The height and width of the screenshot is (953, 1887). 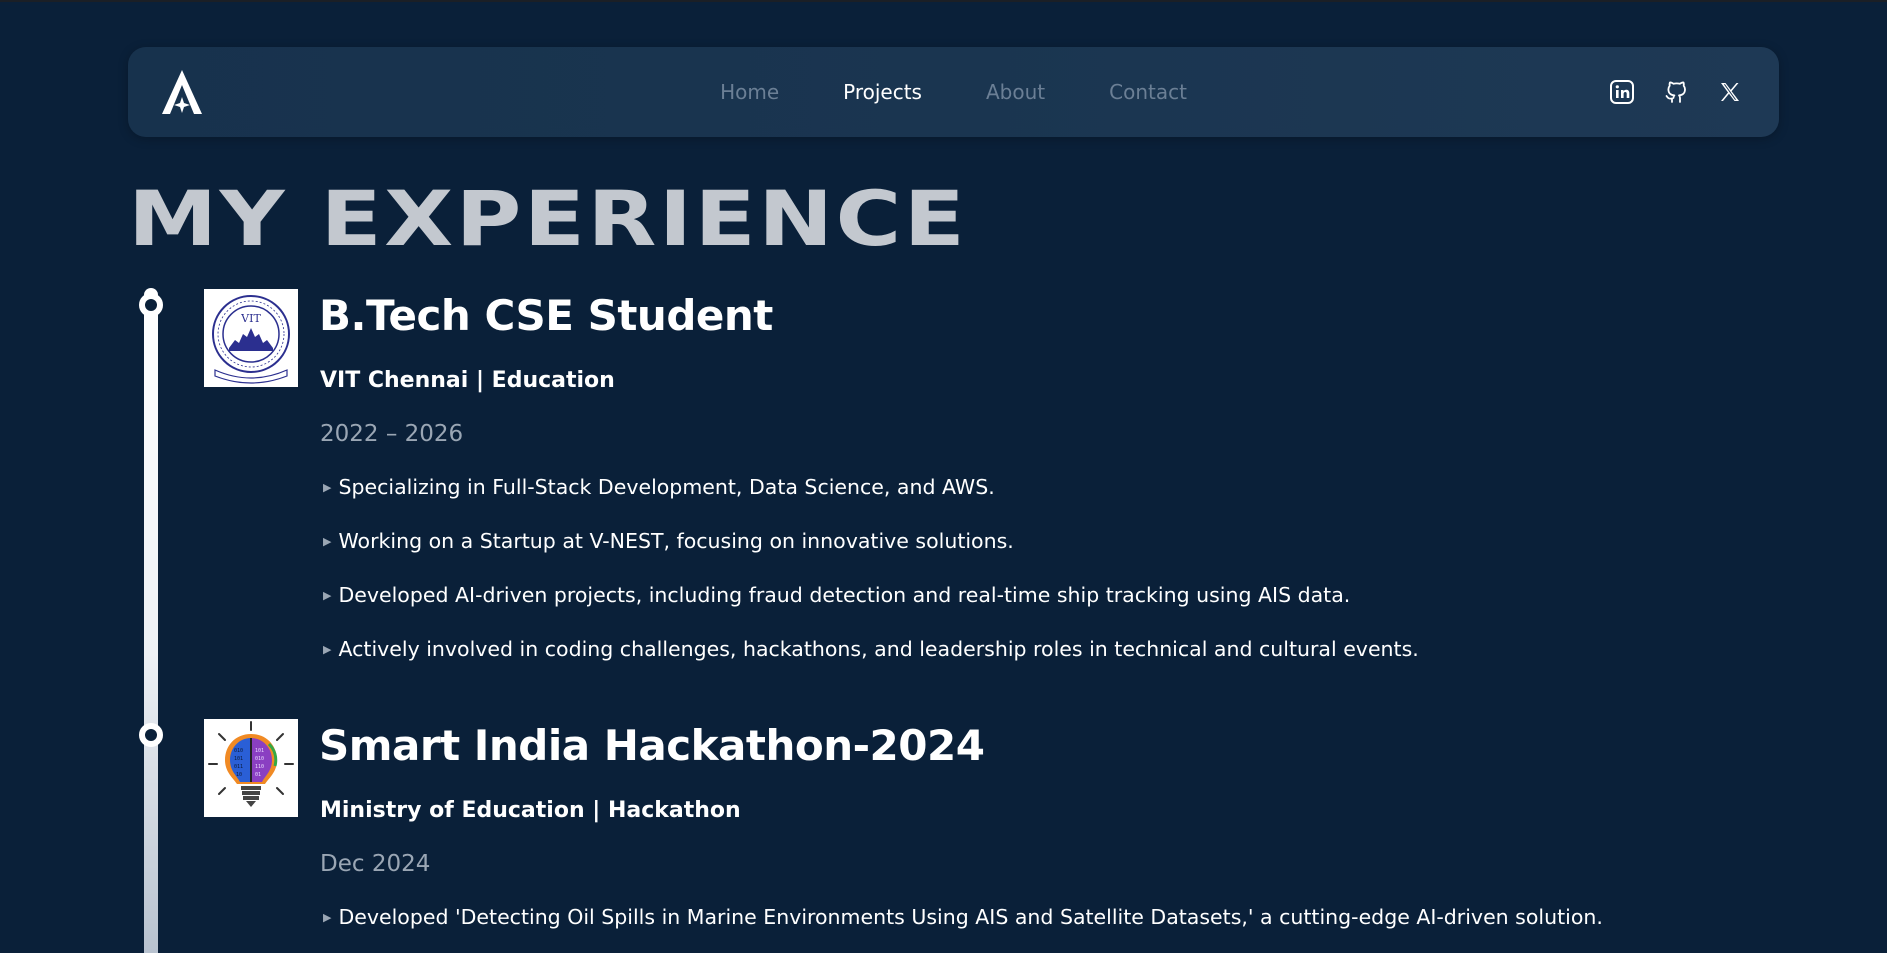 What do you see at coordinates (238, 767) in the screenshot?
I see `svg-text: 011` at bounding box center [238, 767].